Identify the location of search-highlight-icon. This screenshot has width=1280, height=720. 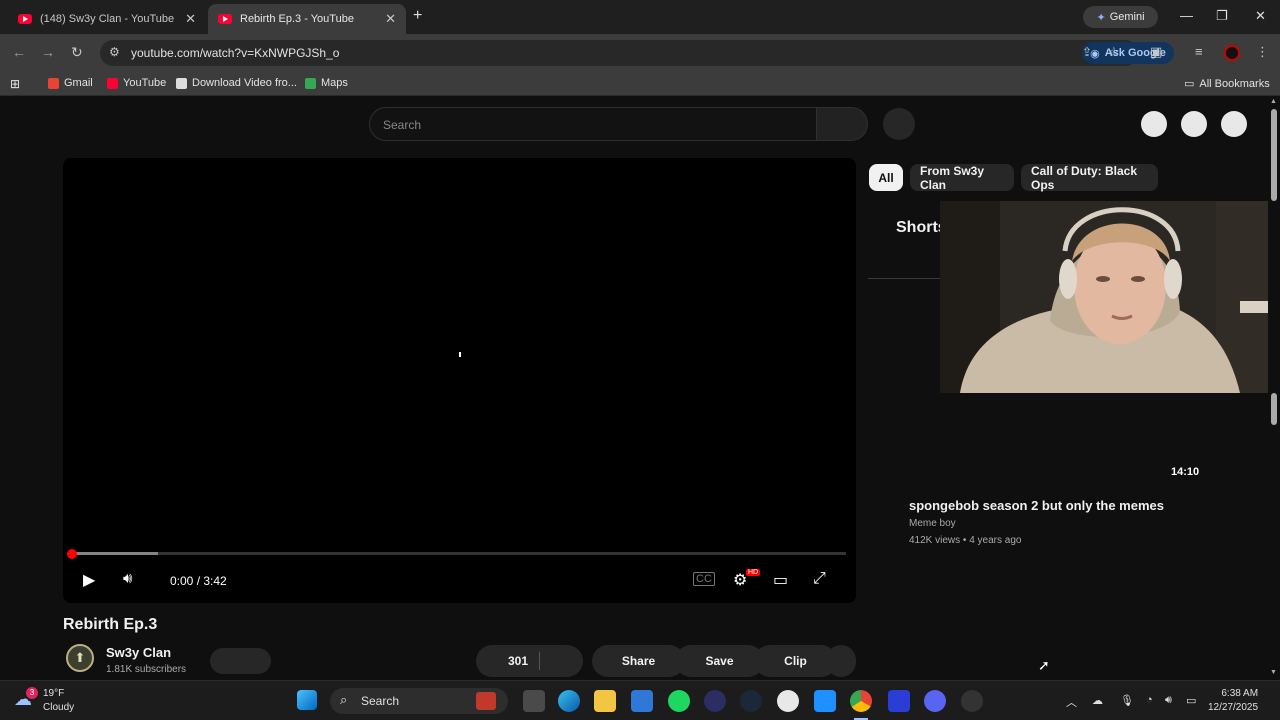
(486, 701).